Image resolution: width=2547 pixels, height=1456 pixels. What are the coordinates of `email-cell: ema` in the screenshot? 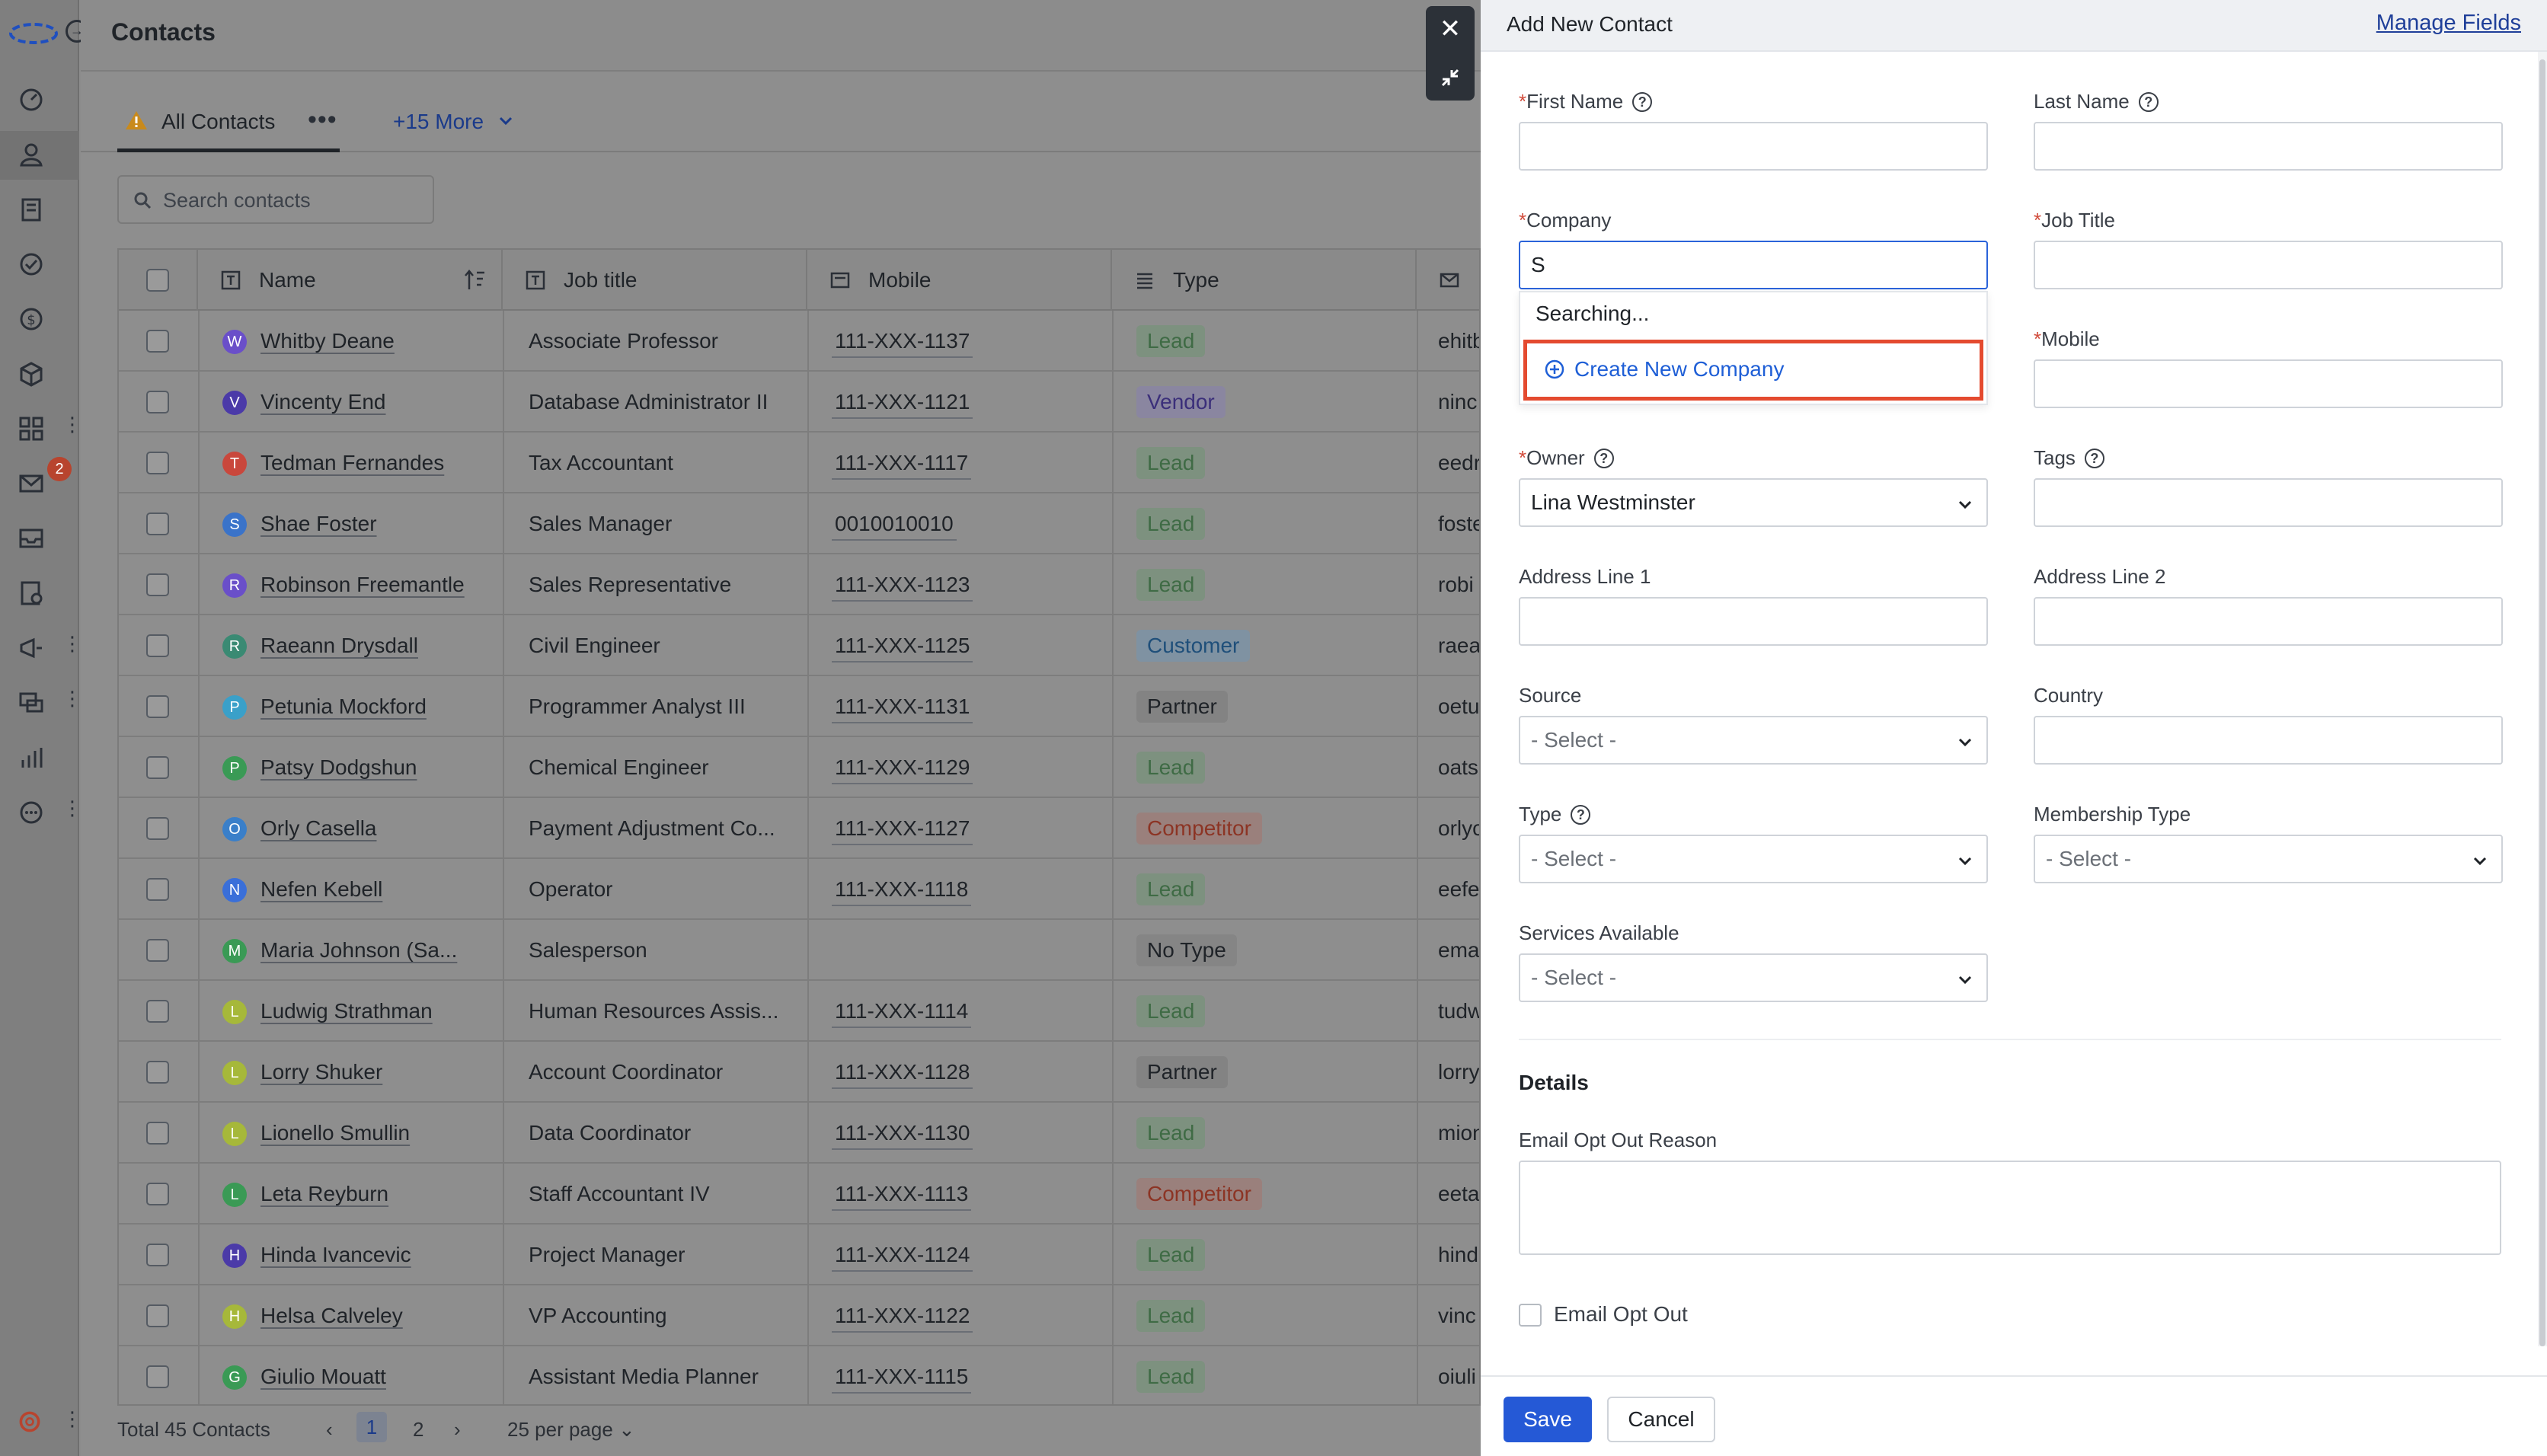 It's located at (1459, 950).